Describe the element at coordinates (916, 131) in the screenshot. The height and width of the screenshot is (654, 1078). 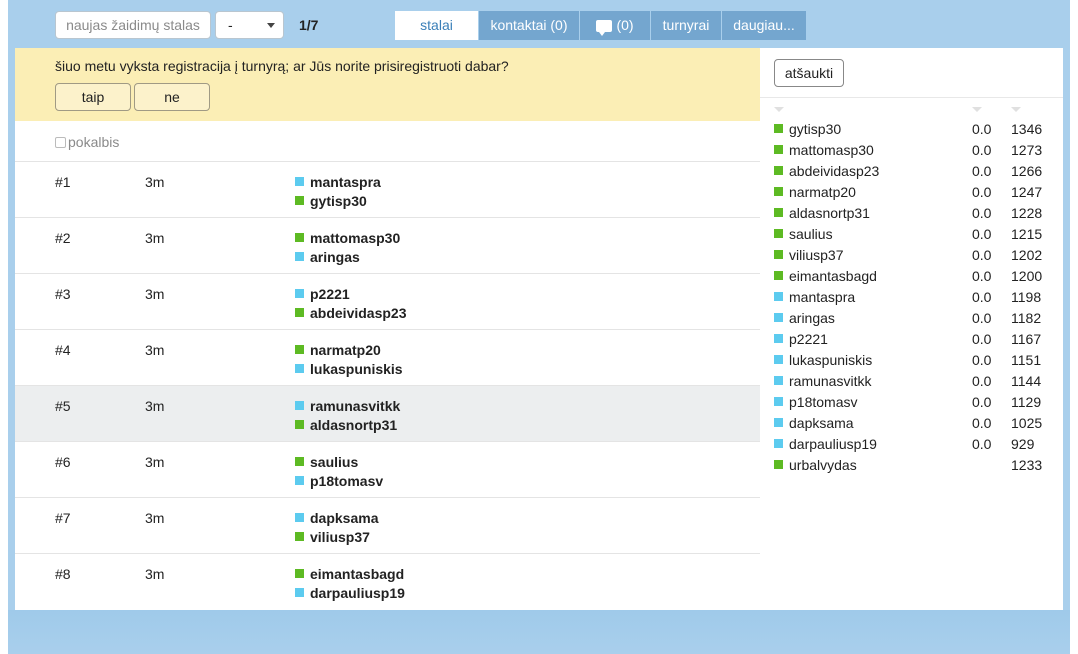
I see `player-list-item: gytisp30 0.0 1346` at that location.